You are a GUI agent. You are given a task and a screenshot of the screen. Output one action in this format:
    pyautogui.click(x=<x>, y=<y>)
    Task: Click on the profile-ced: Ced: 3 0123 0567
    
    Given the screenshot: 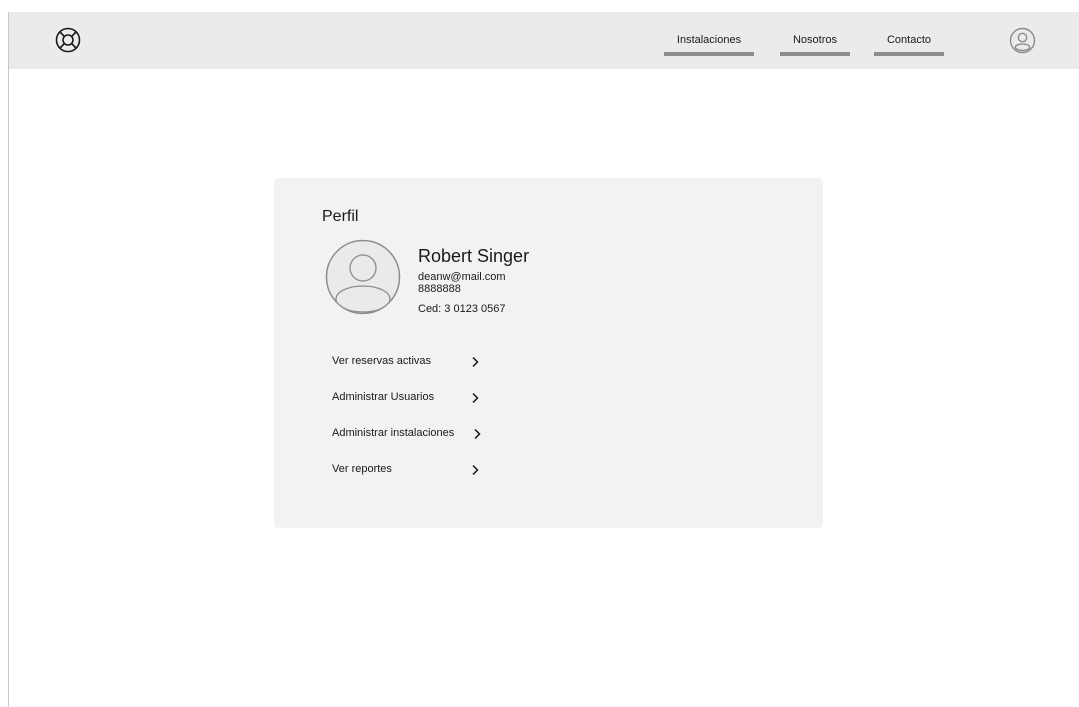 What is the action you would take?
    pyautogui.click(x=462, y=309)
    